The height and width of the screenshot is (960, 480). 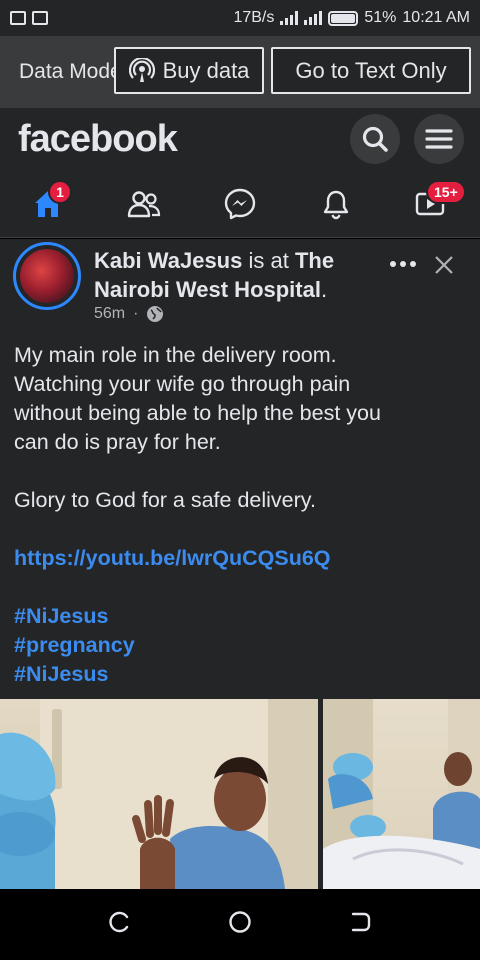 I want to click on broadcast-icon, so click(x=141, y=69).